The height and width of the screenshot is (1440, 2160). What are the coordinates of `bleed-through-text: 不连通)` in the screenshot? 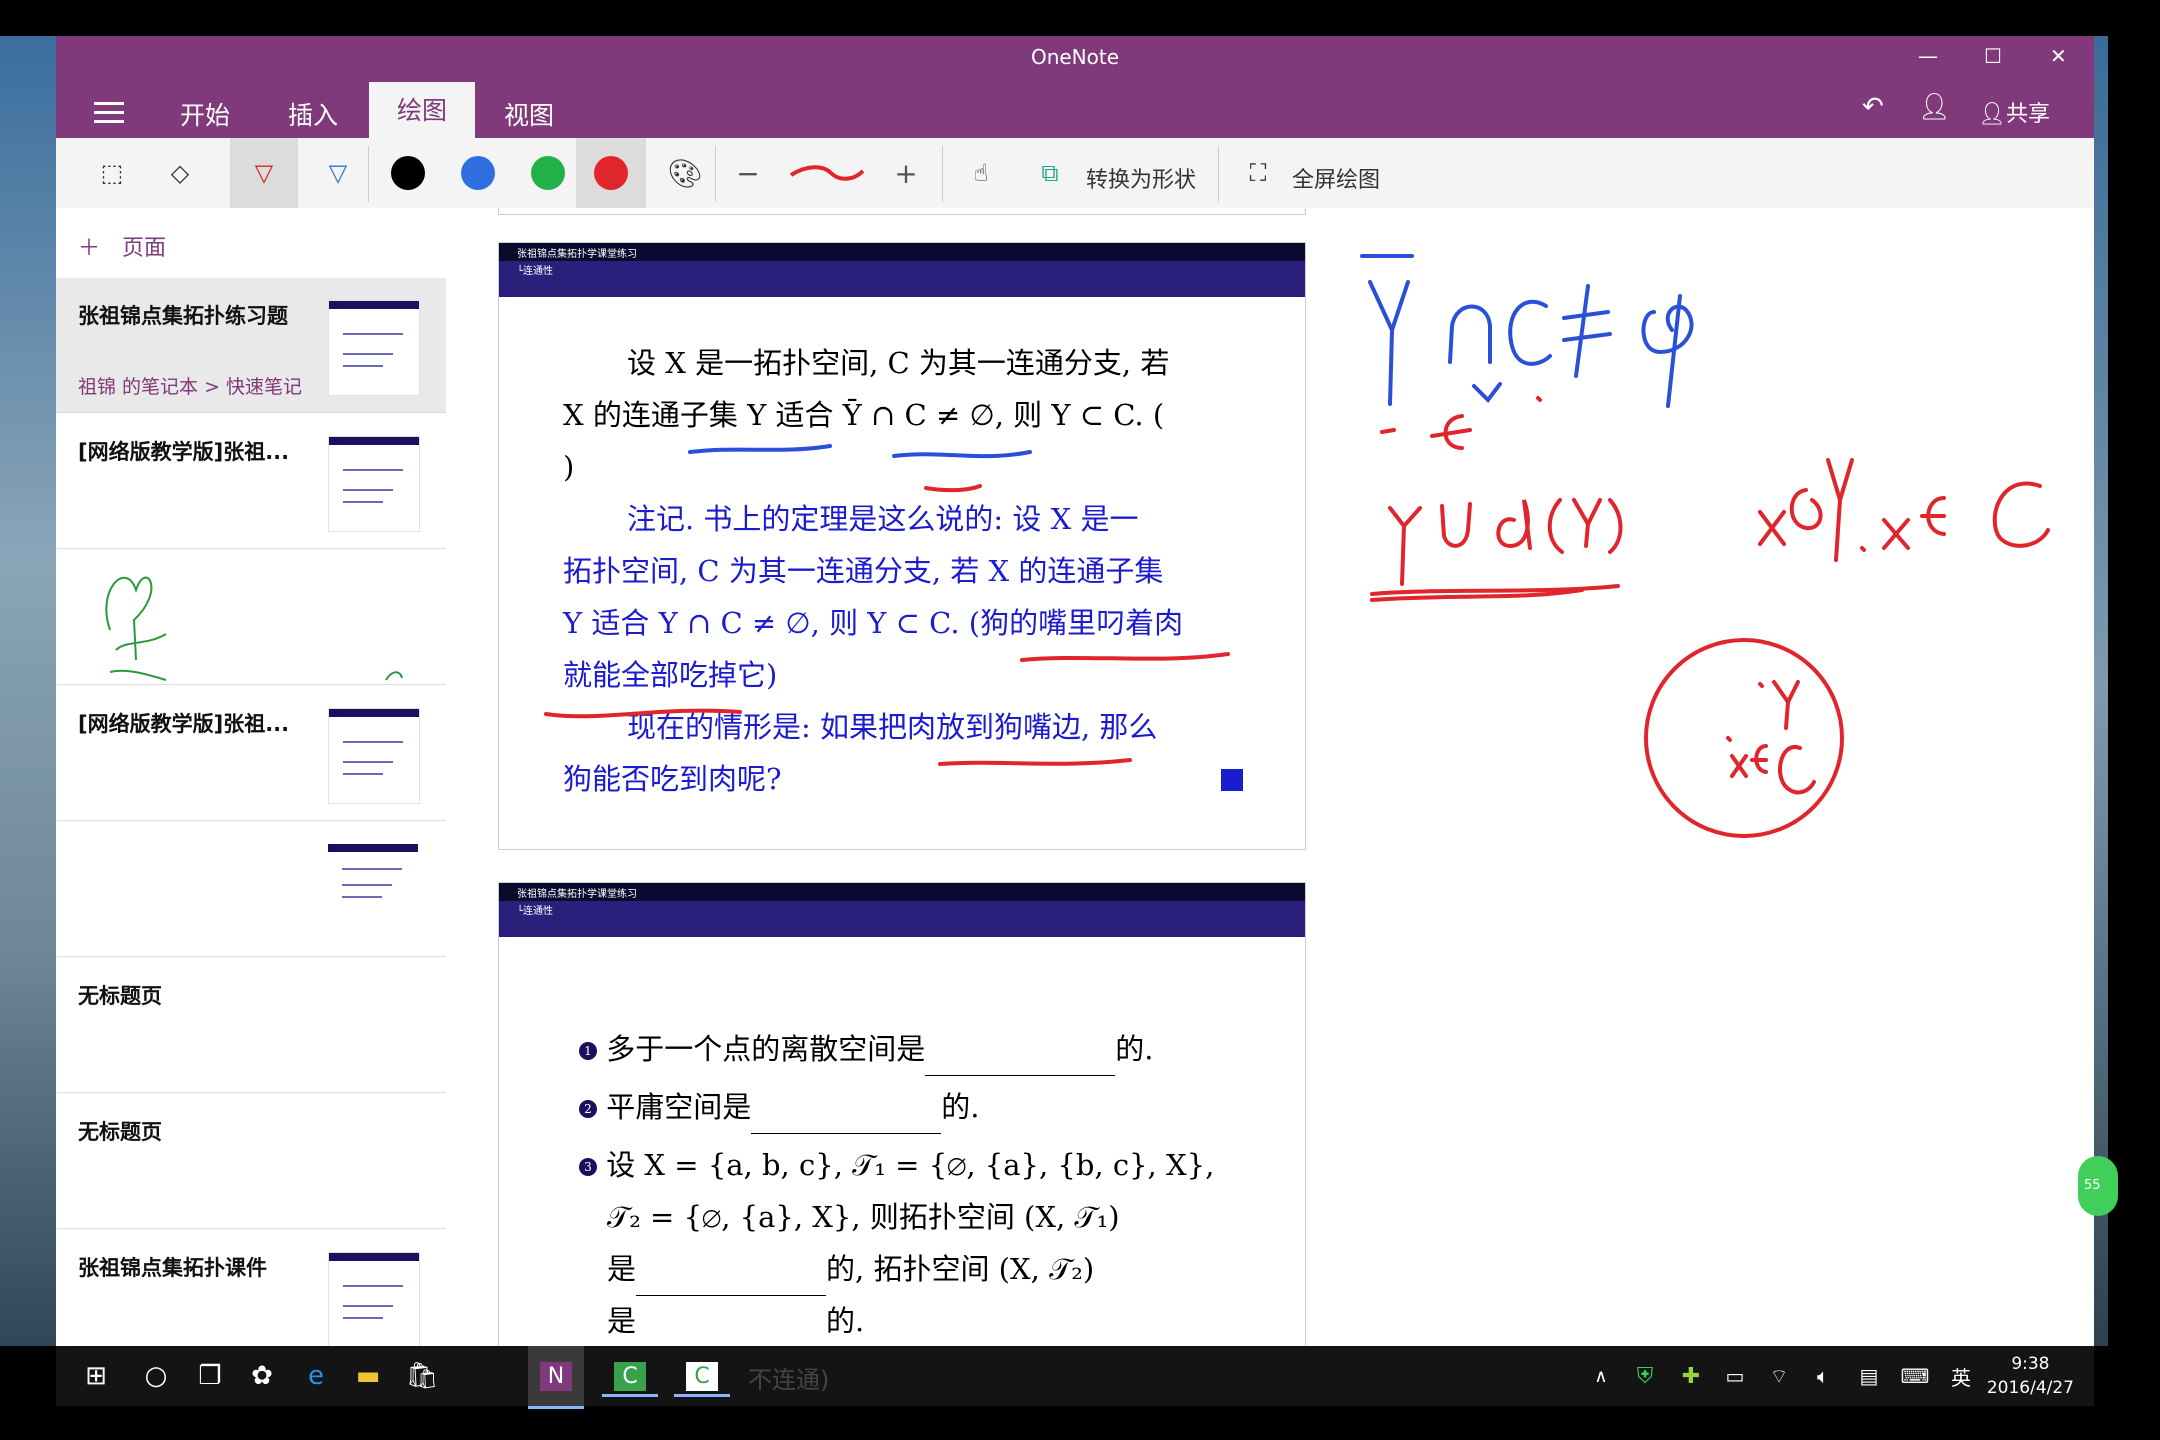 It's located at (789, 1380).